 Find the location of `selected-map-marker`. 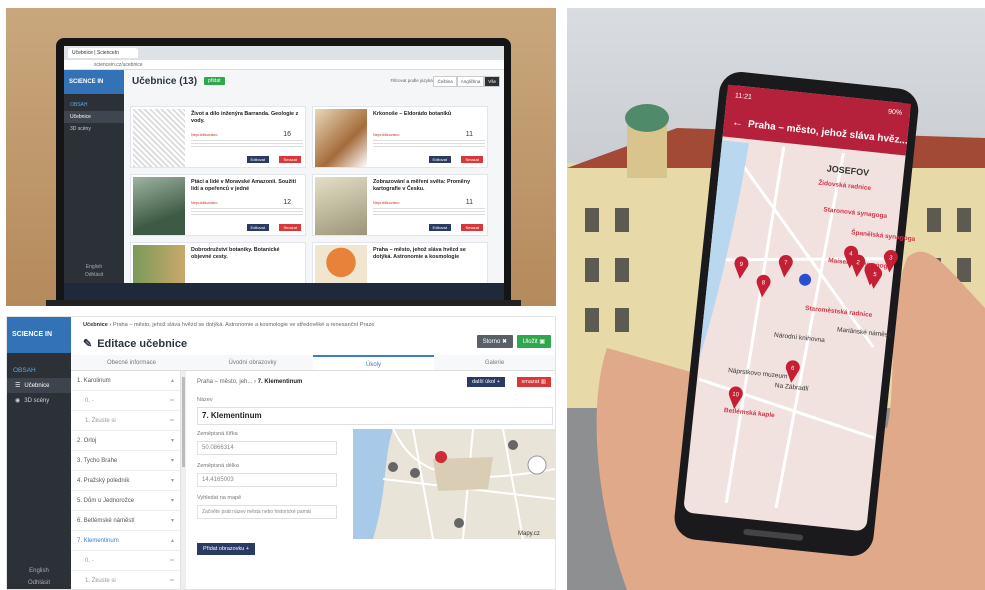

selected-map-marker is located at coordinates (441, 457).